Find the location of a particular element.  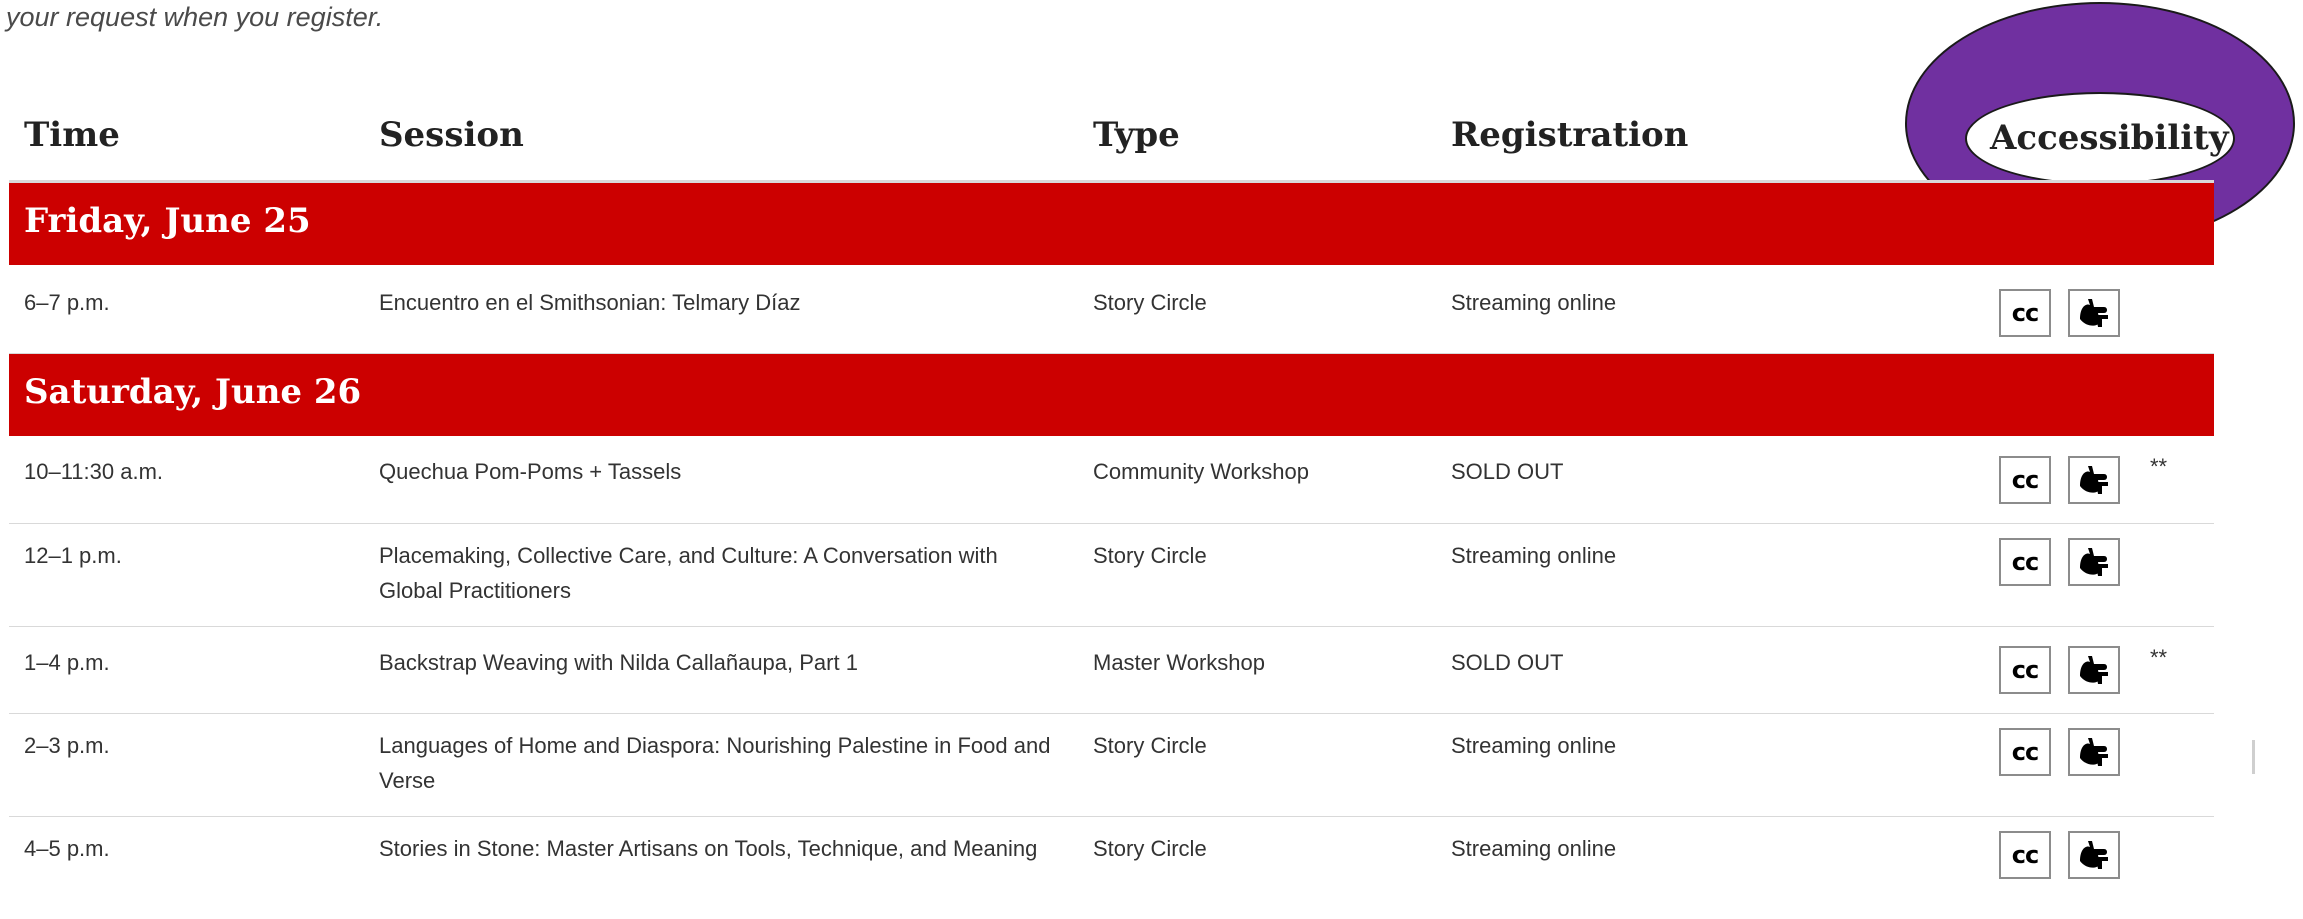

time-cell: 12–1 p.m. is located at coordinates (73, 555).